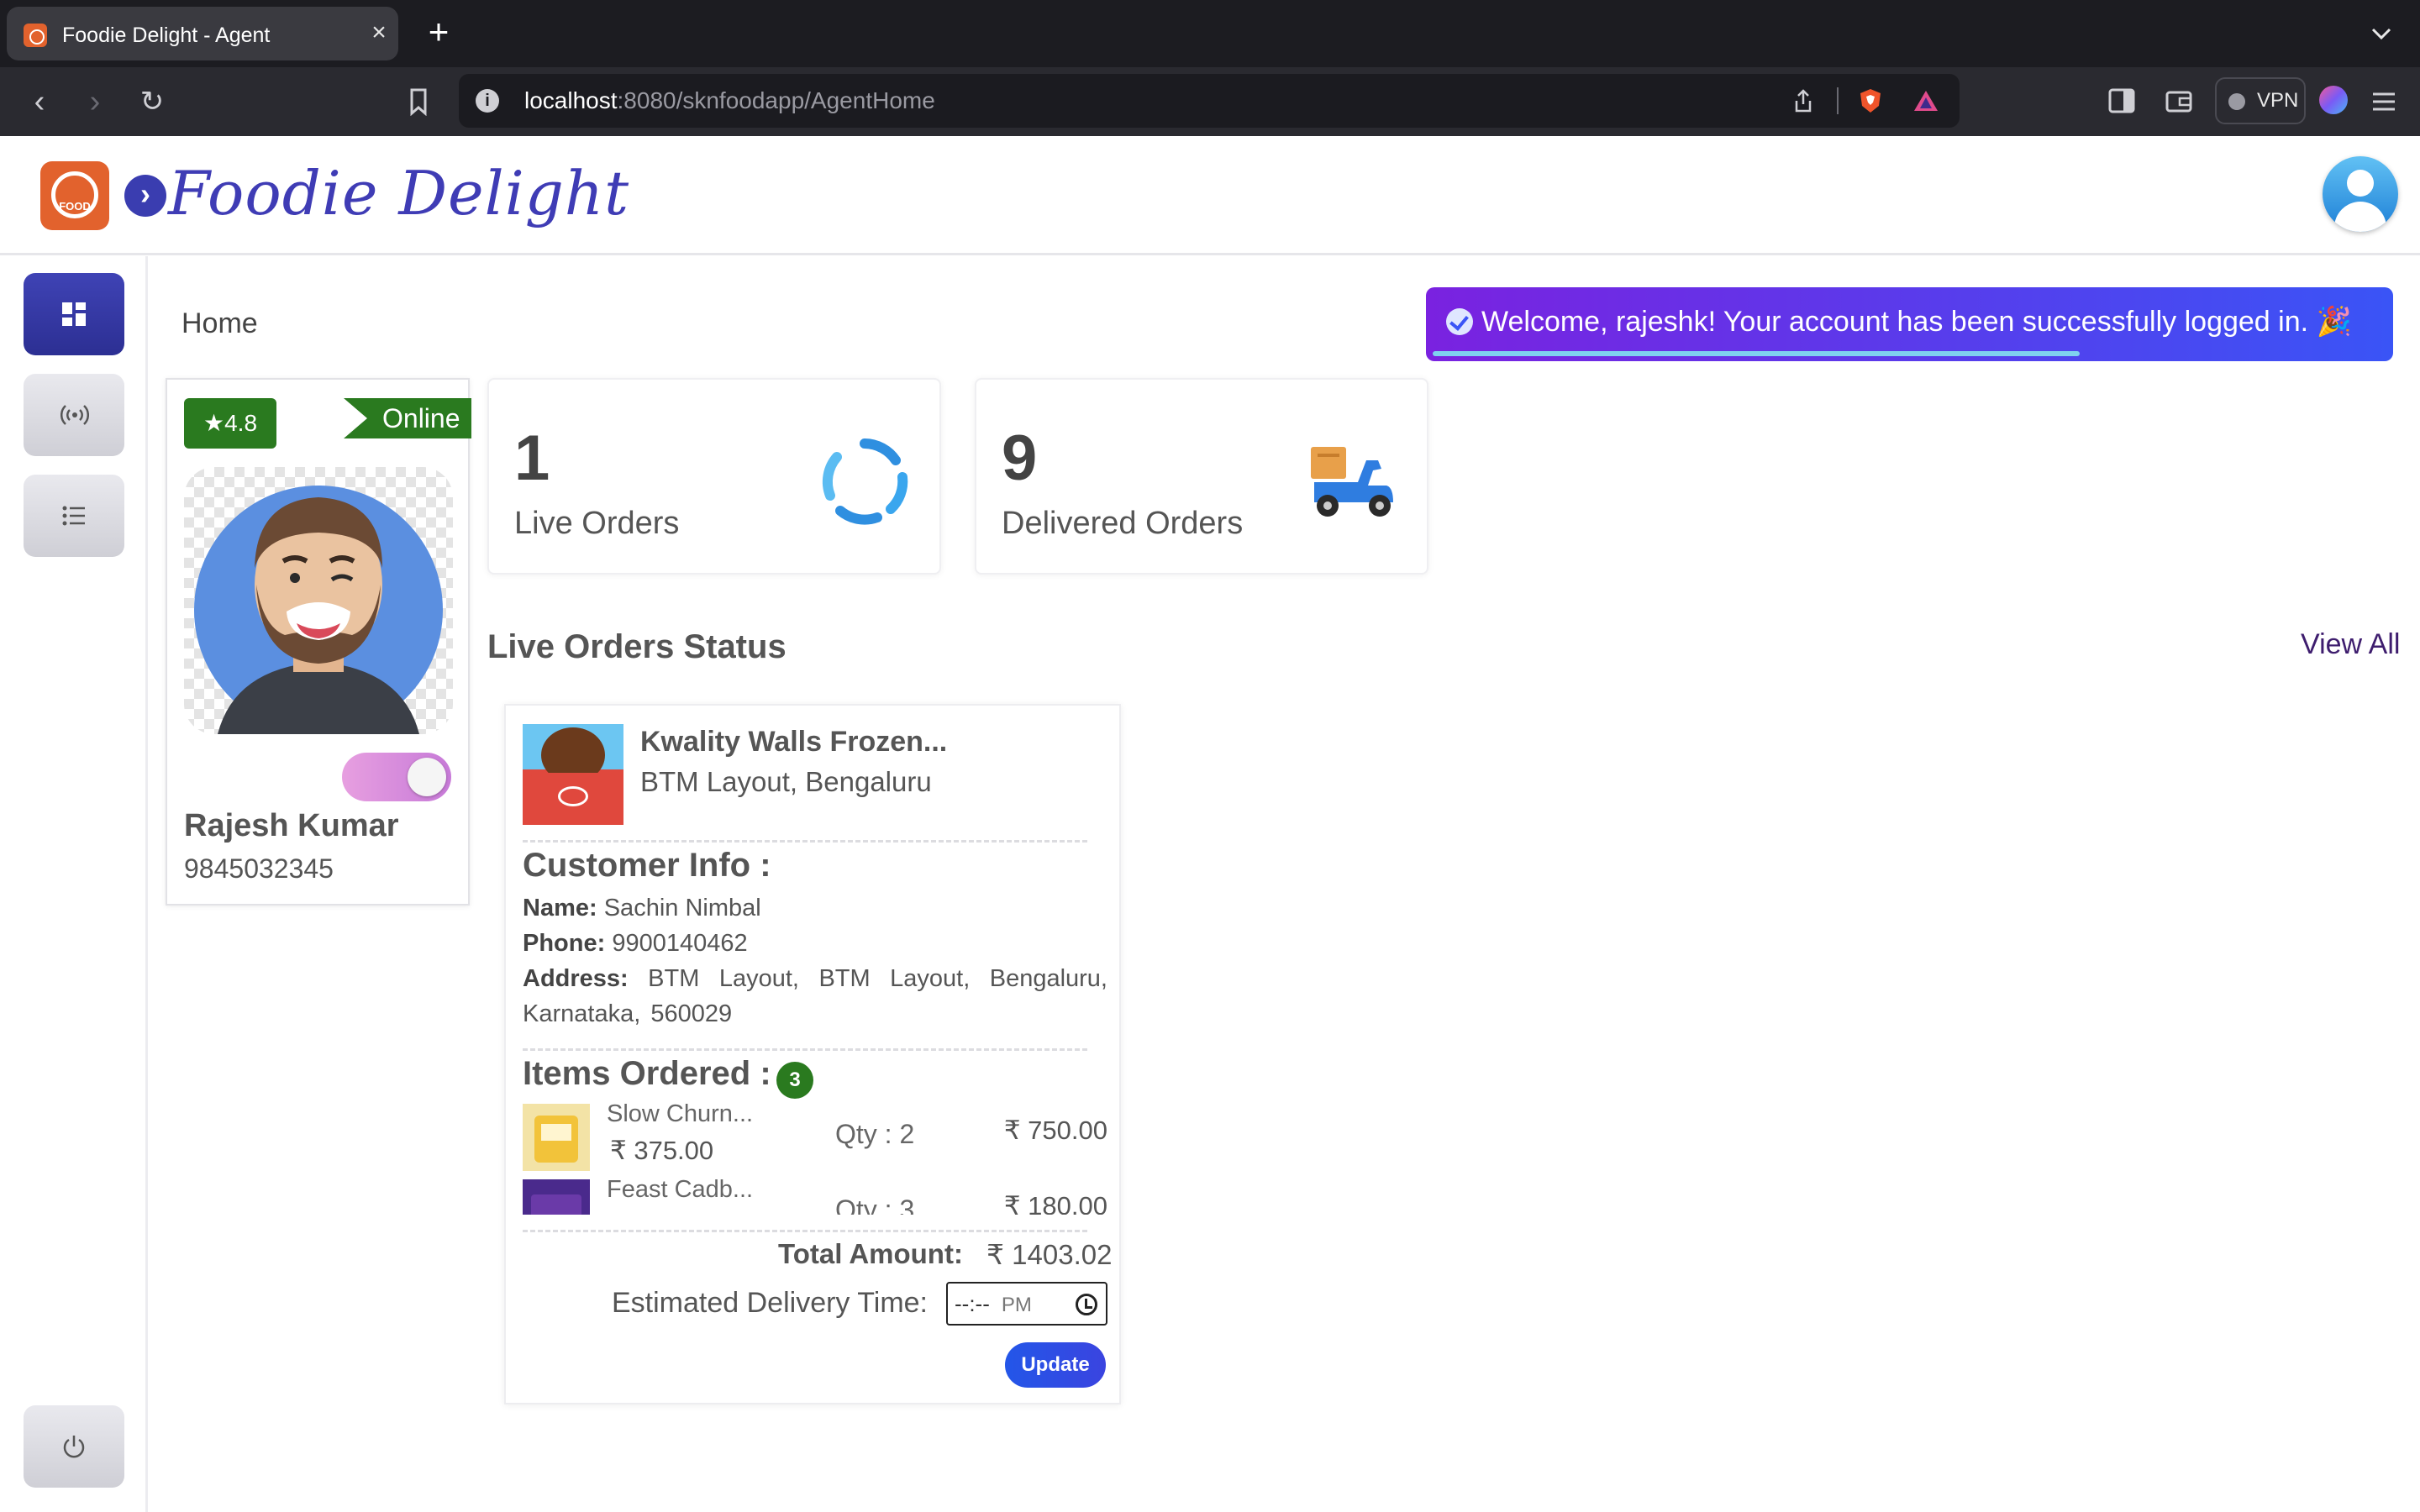  I want to click on item-qty: Qty : 2, so click(875, 1134).